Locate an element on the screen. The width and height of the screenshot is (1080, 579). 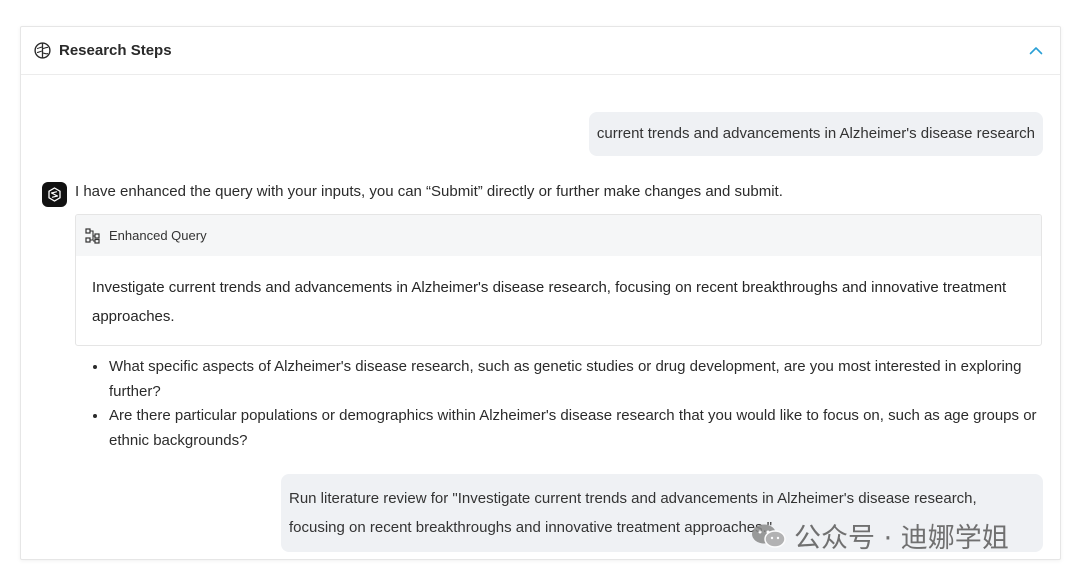
assistant-avatar is located at coordinates (54, 194).